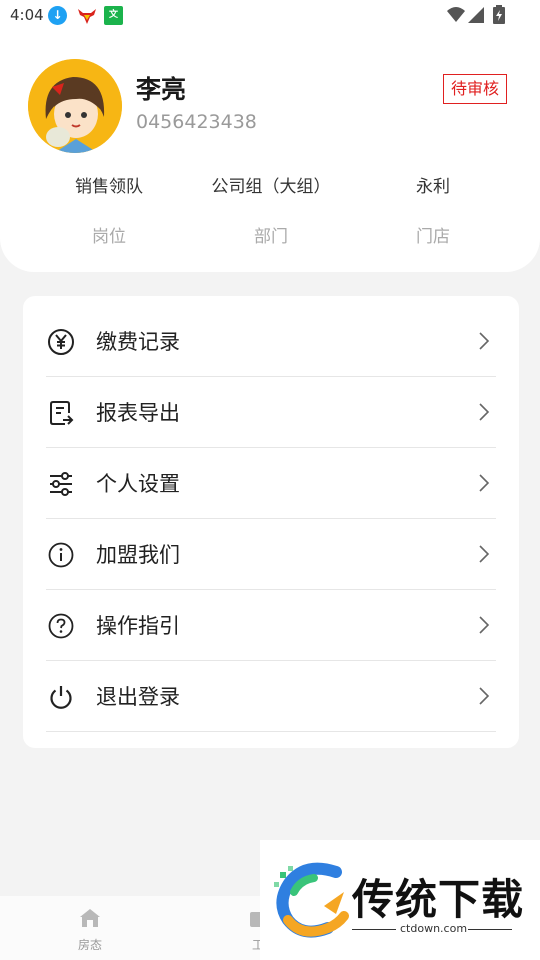 The width and height of the screenshot is (540, 960). I want to click on help-icon, so click(61, 626).